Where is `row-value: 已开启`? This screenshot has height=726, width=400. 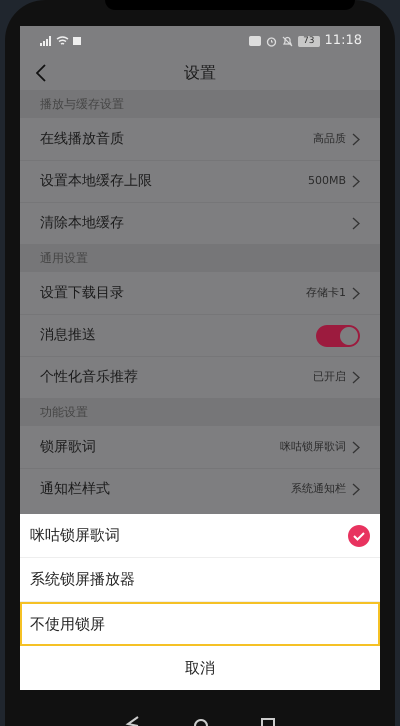 row-value: 已开启 is located at coordinates (329, 377).